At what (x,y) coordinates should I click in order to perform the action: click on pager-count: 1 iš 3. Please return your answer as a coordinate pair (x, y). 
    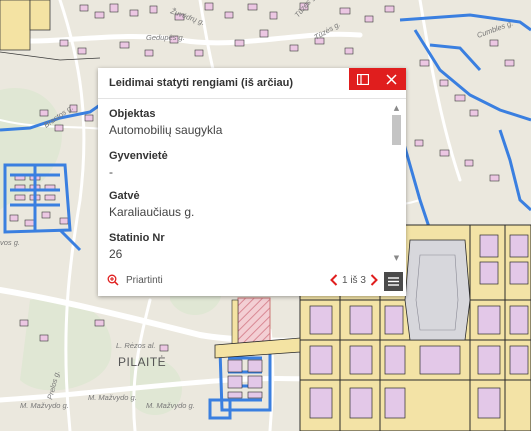
    Looking at the image, I should click on (354, 280).